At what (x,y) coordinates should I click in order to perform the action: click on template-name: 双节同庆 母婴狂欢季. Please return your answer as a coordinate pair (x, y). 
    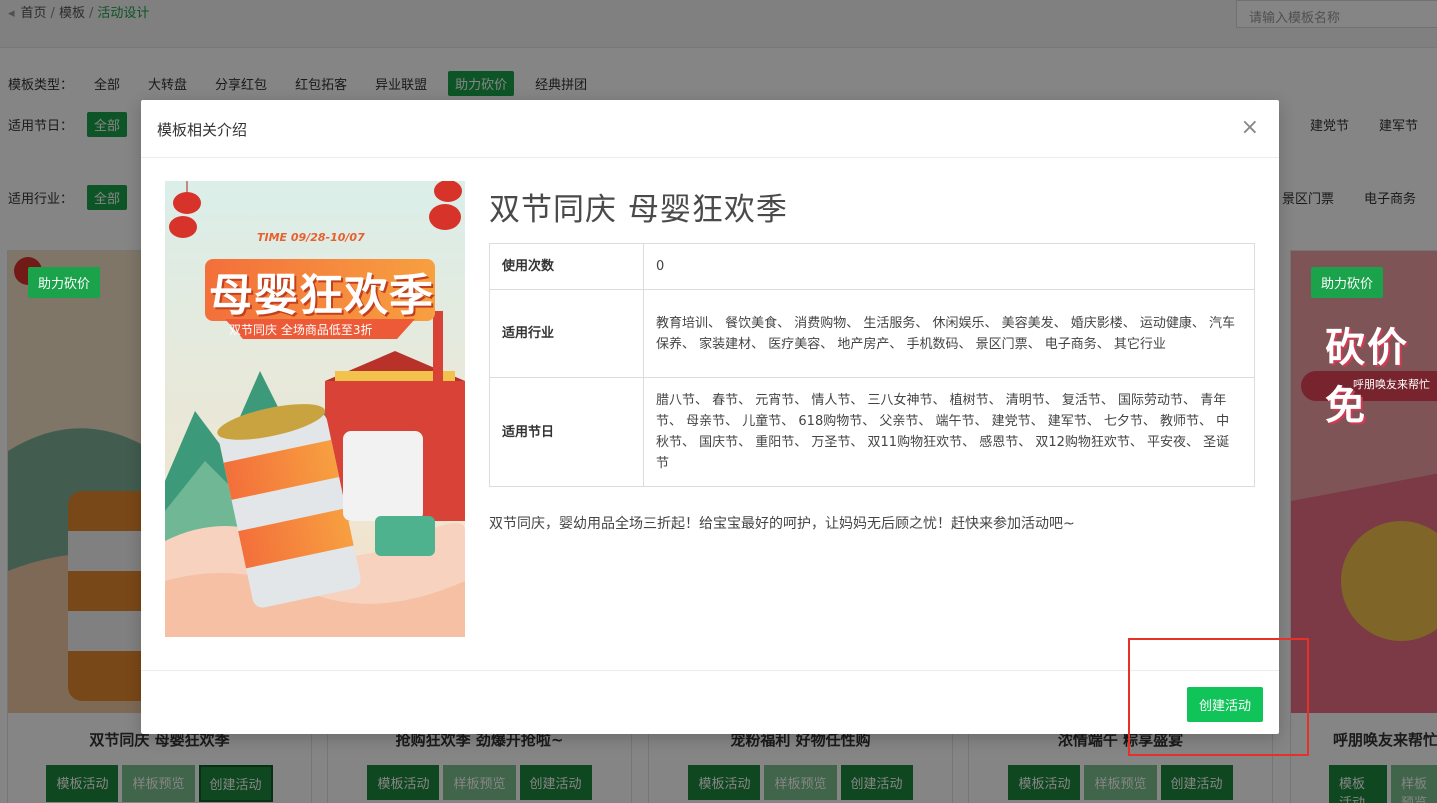
    Looking at the image, I should click on (638, 210).